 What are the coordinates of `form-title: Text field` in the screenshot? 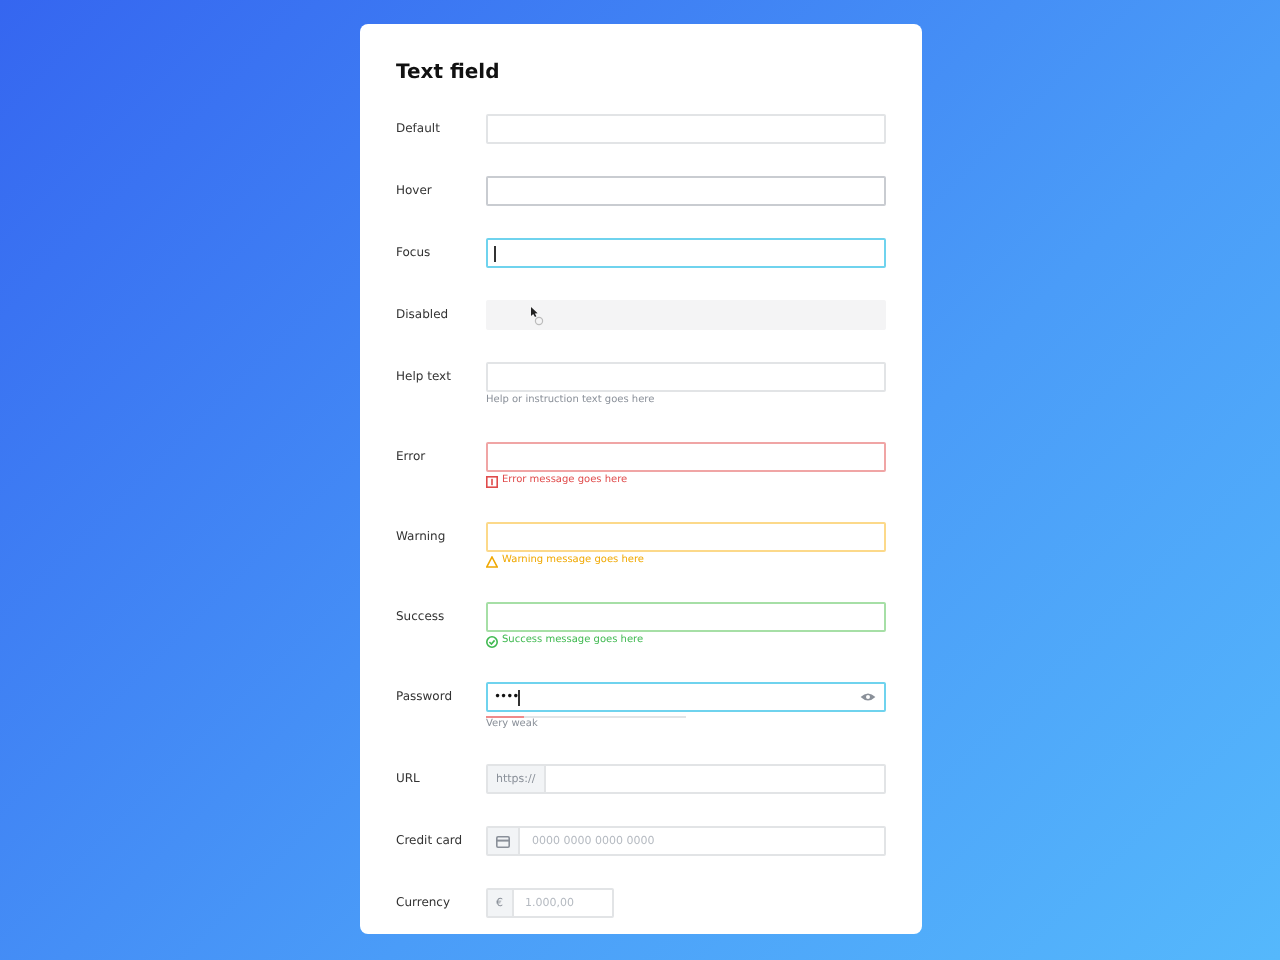 It's located at (449, 74).